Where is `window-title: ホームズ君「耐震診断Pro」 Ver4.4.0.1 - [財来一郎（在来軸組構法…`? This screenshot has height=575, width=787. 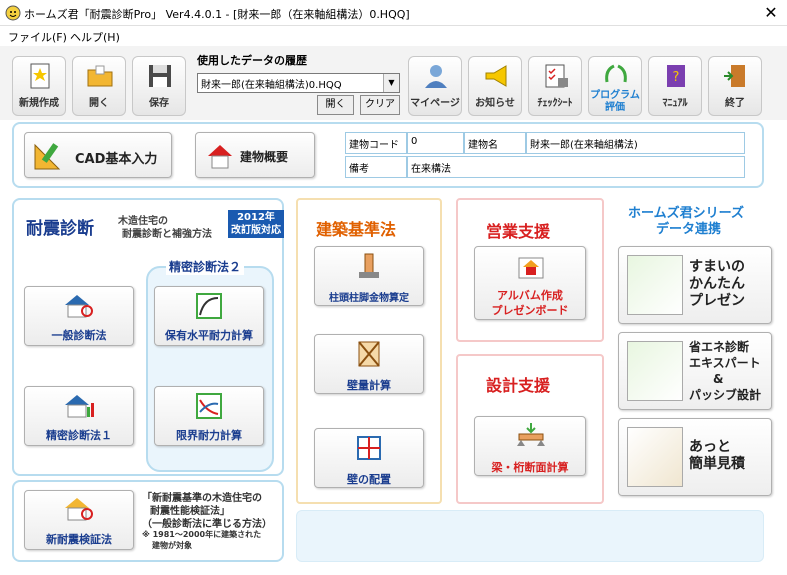 window-title: ホームズ君「耐震診断Pro」 Ver4.4.0.1 - [財来一郎（在来軸組構法… is located at coordinates (217, 14).